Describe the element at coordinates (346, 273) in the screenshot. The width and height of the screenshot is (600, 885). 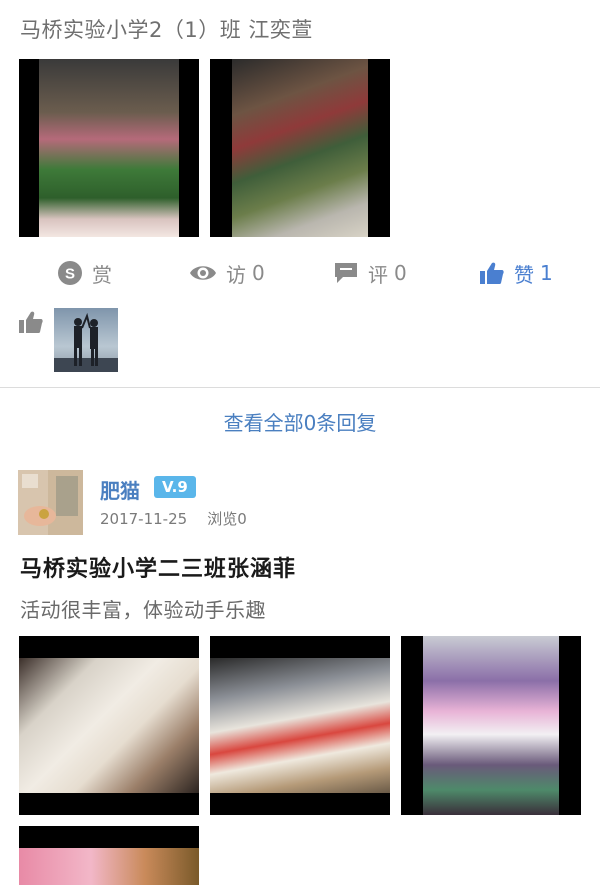
I see `comment-bubble-icon` at that location.